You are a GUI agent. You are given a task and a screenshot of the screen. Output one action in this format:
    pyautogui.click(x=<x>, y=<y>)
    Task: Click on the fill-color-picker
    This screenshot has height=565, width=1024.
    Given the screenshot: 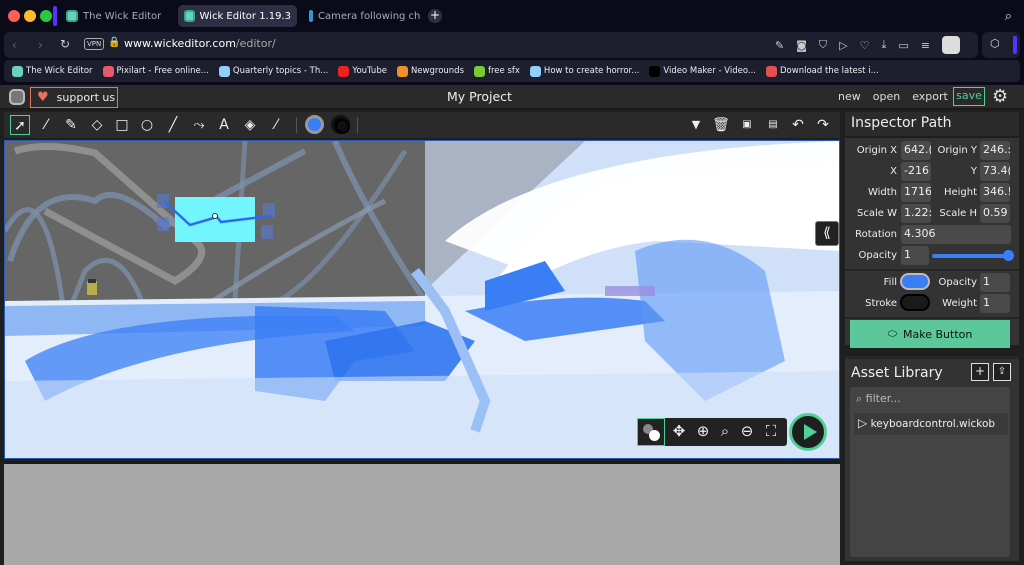 What is the action you would take?
    pyautogui.click(x=314, y=124)
    